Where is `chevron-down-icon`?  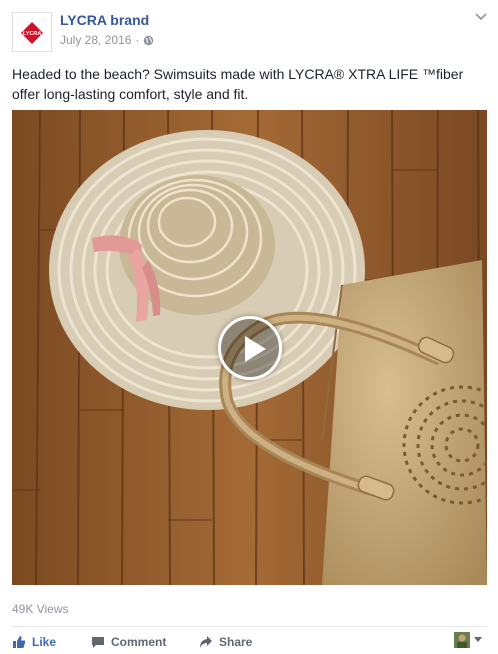
chevron-down-icon is located at coordinates (481, 17).